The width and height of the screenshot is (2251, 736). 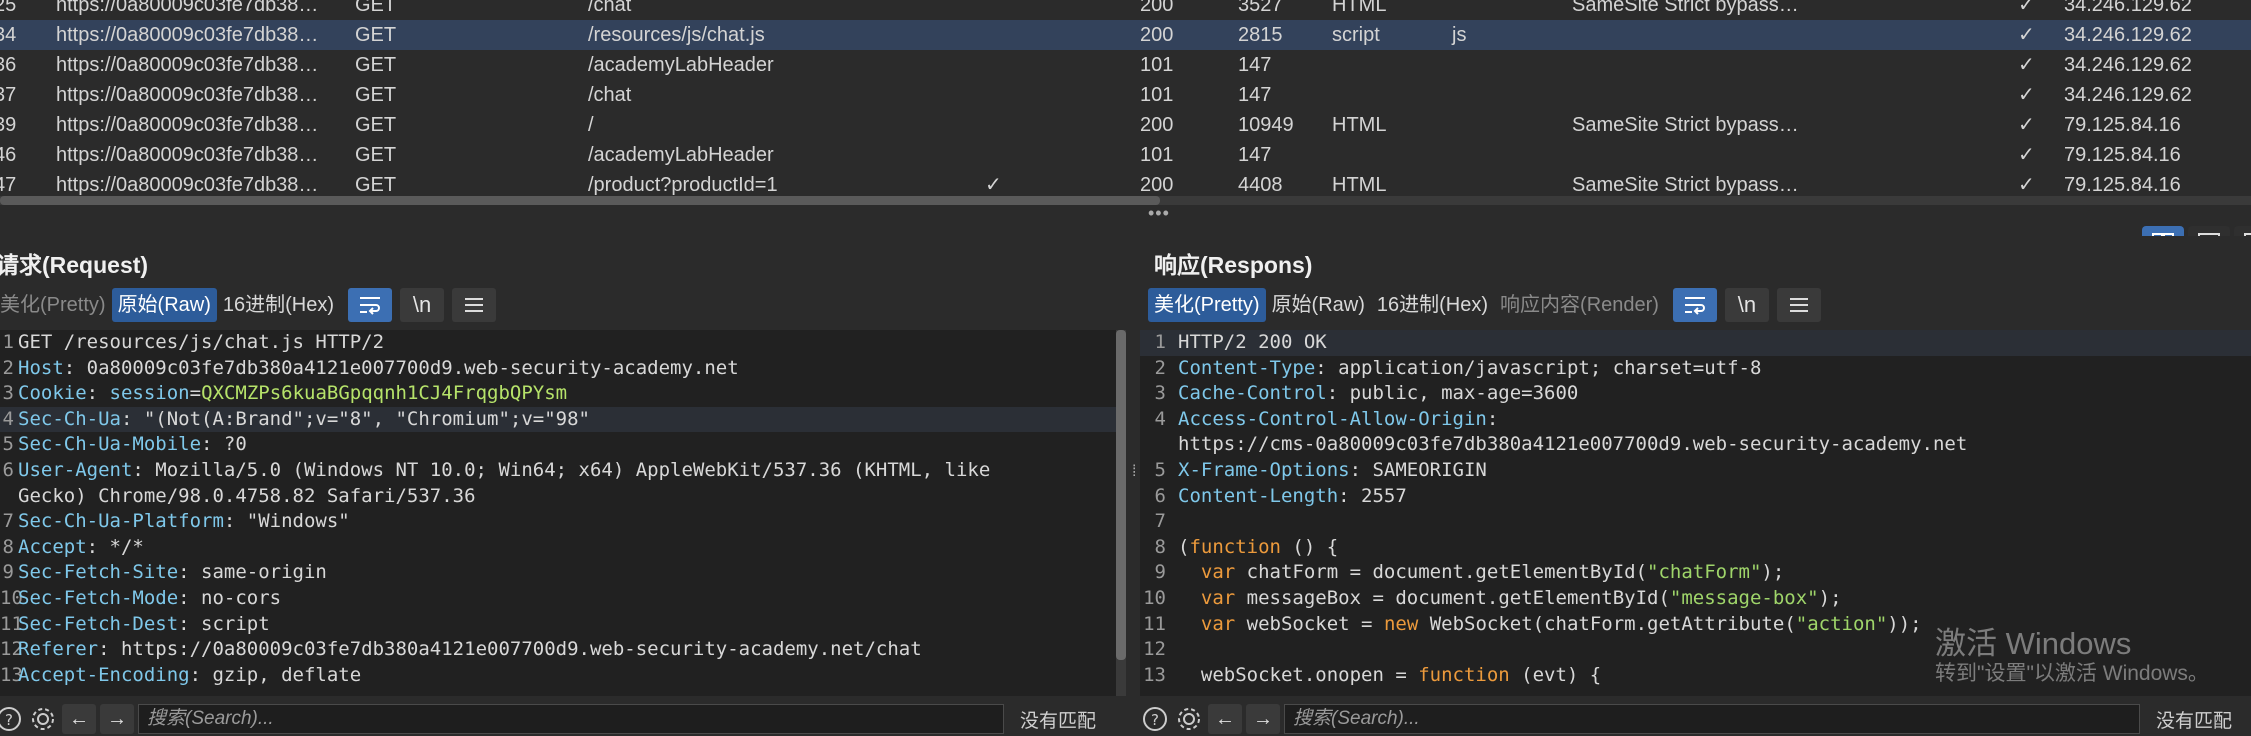 What do you see at coordinates (8, 125) in the screenshot?
I see `row-number: 39` at bounding box center [8, 125].